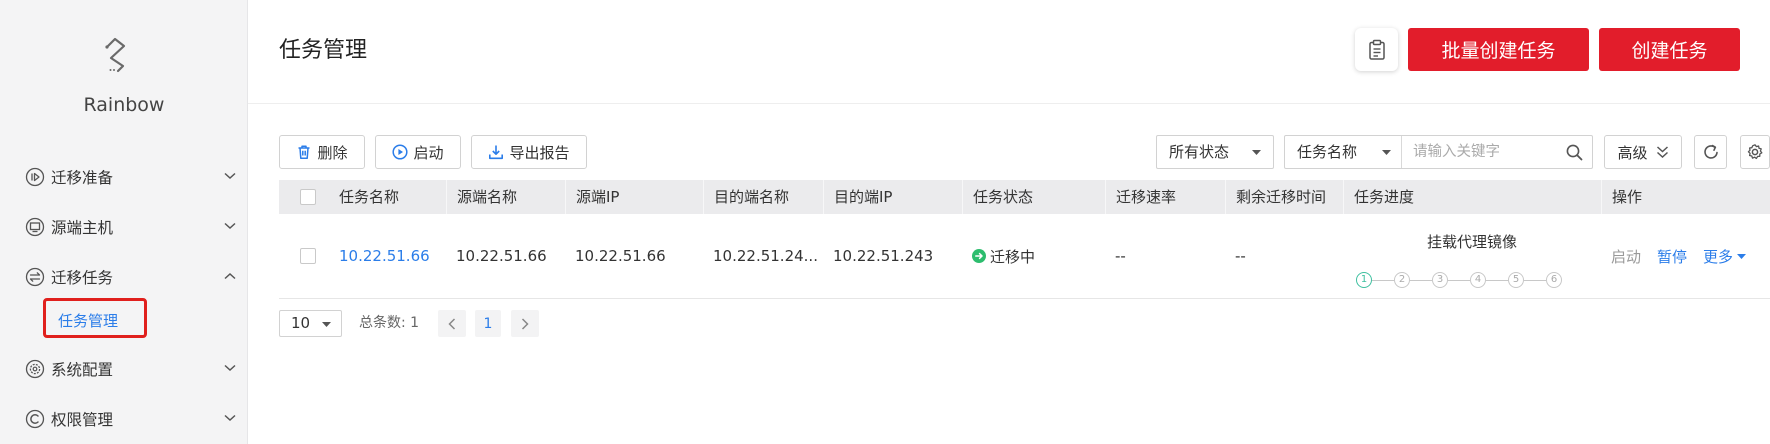 The image size is (1770, 444). Describe the element at coordinates (1685, 197) in the screenshot. I see `column-header: 操作` at that location.